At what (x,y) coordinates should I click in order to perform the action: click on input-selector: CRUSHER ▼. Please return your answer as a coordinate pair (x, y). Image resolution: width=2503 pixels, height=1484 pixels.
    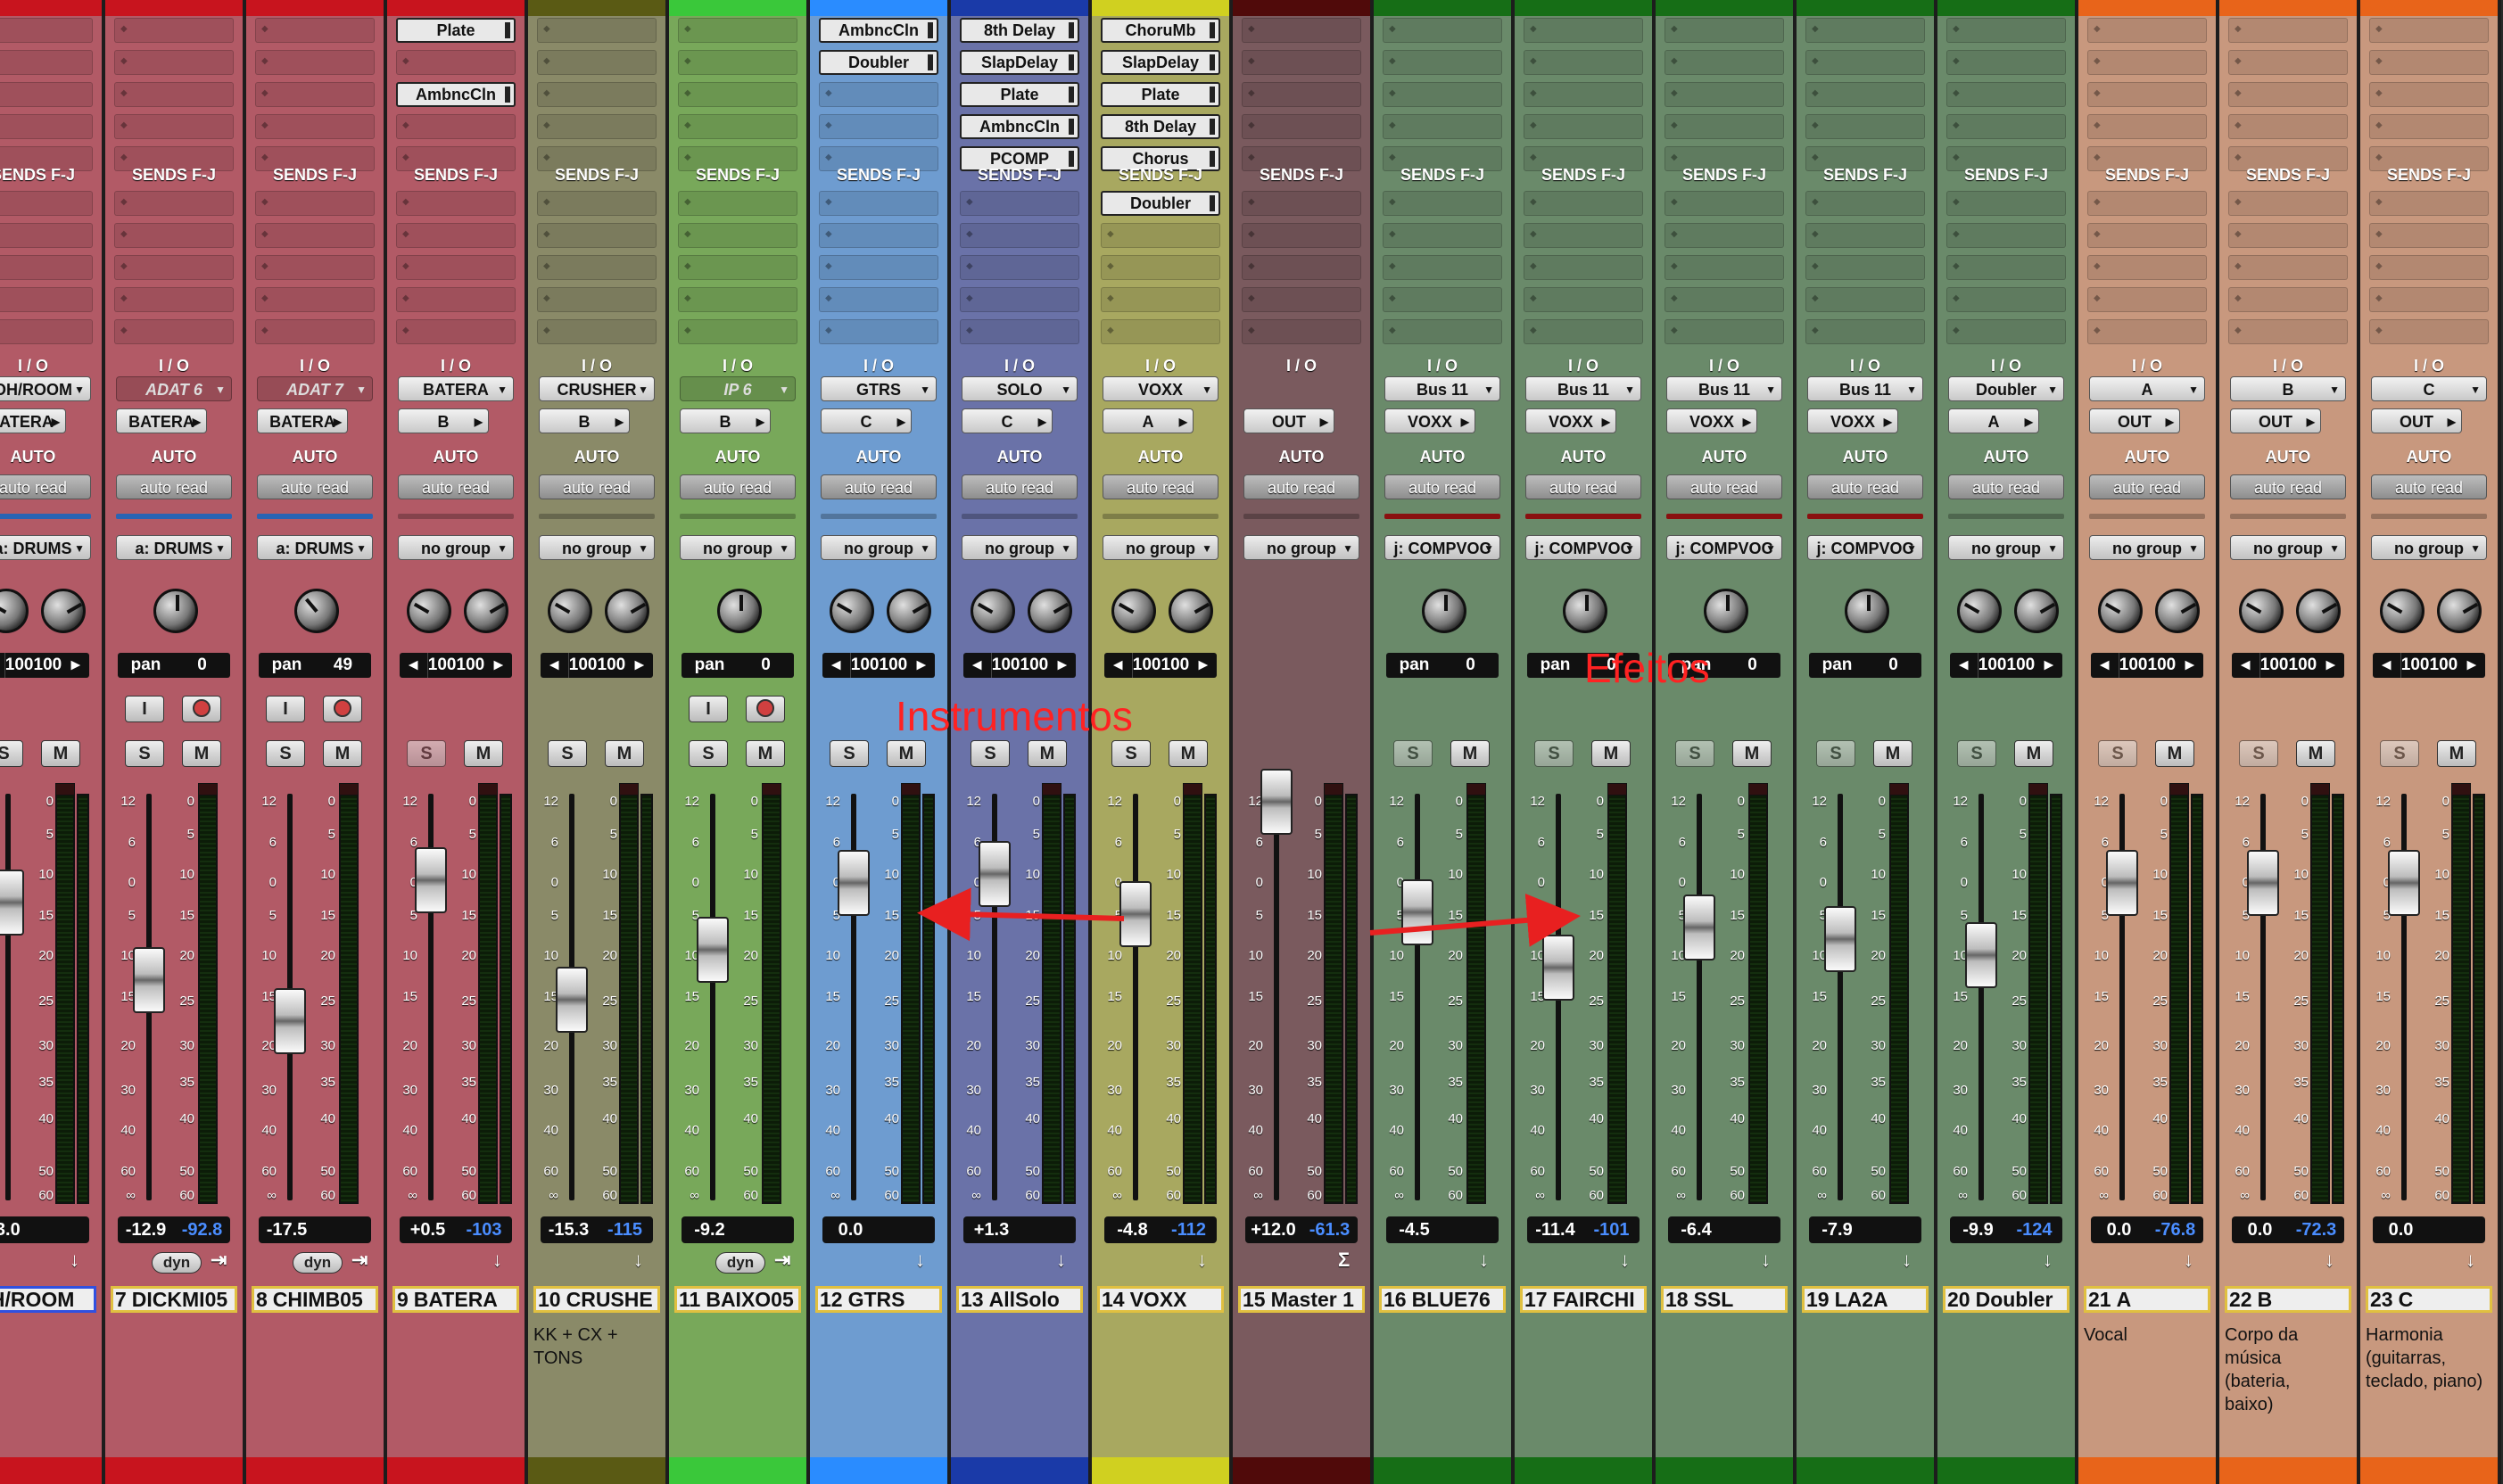
    Looking at the image, I should click on (597, 388).